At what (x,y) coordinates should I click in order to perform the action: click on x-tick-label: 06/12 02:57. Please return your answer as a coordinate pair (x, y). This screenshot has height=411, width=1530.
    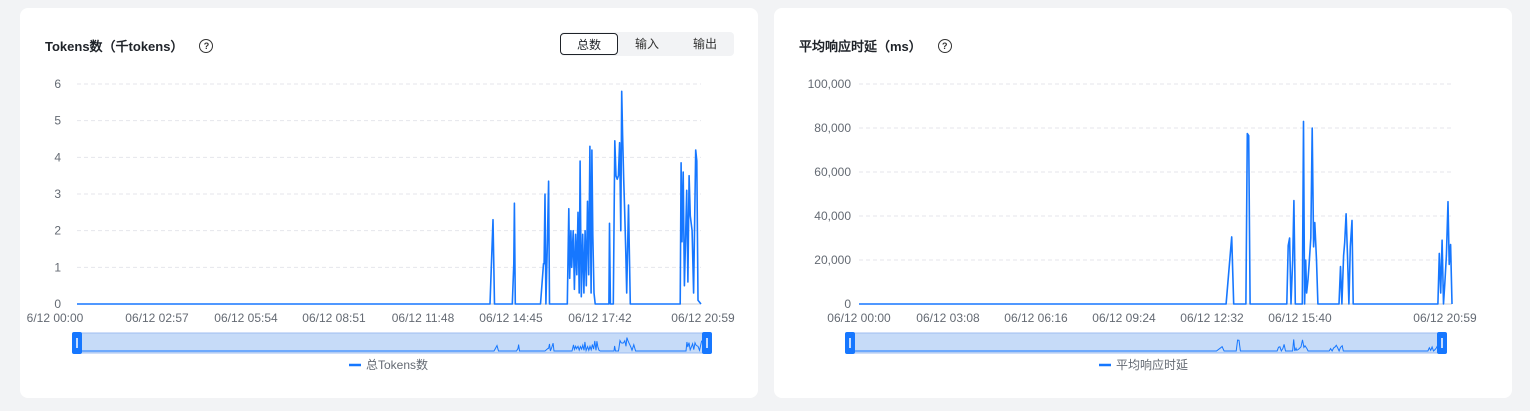
    Looking at the image, I should click on (157, 318).